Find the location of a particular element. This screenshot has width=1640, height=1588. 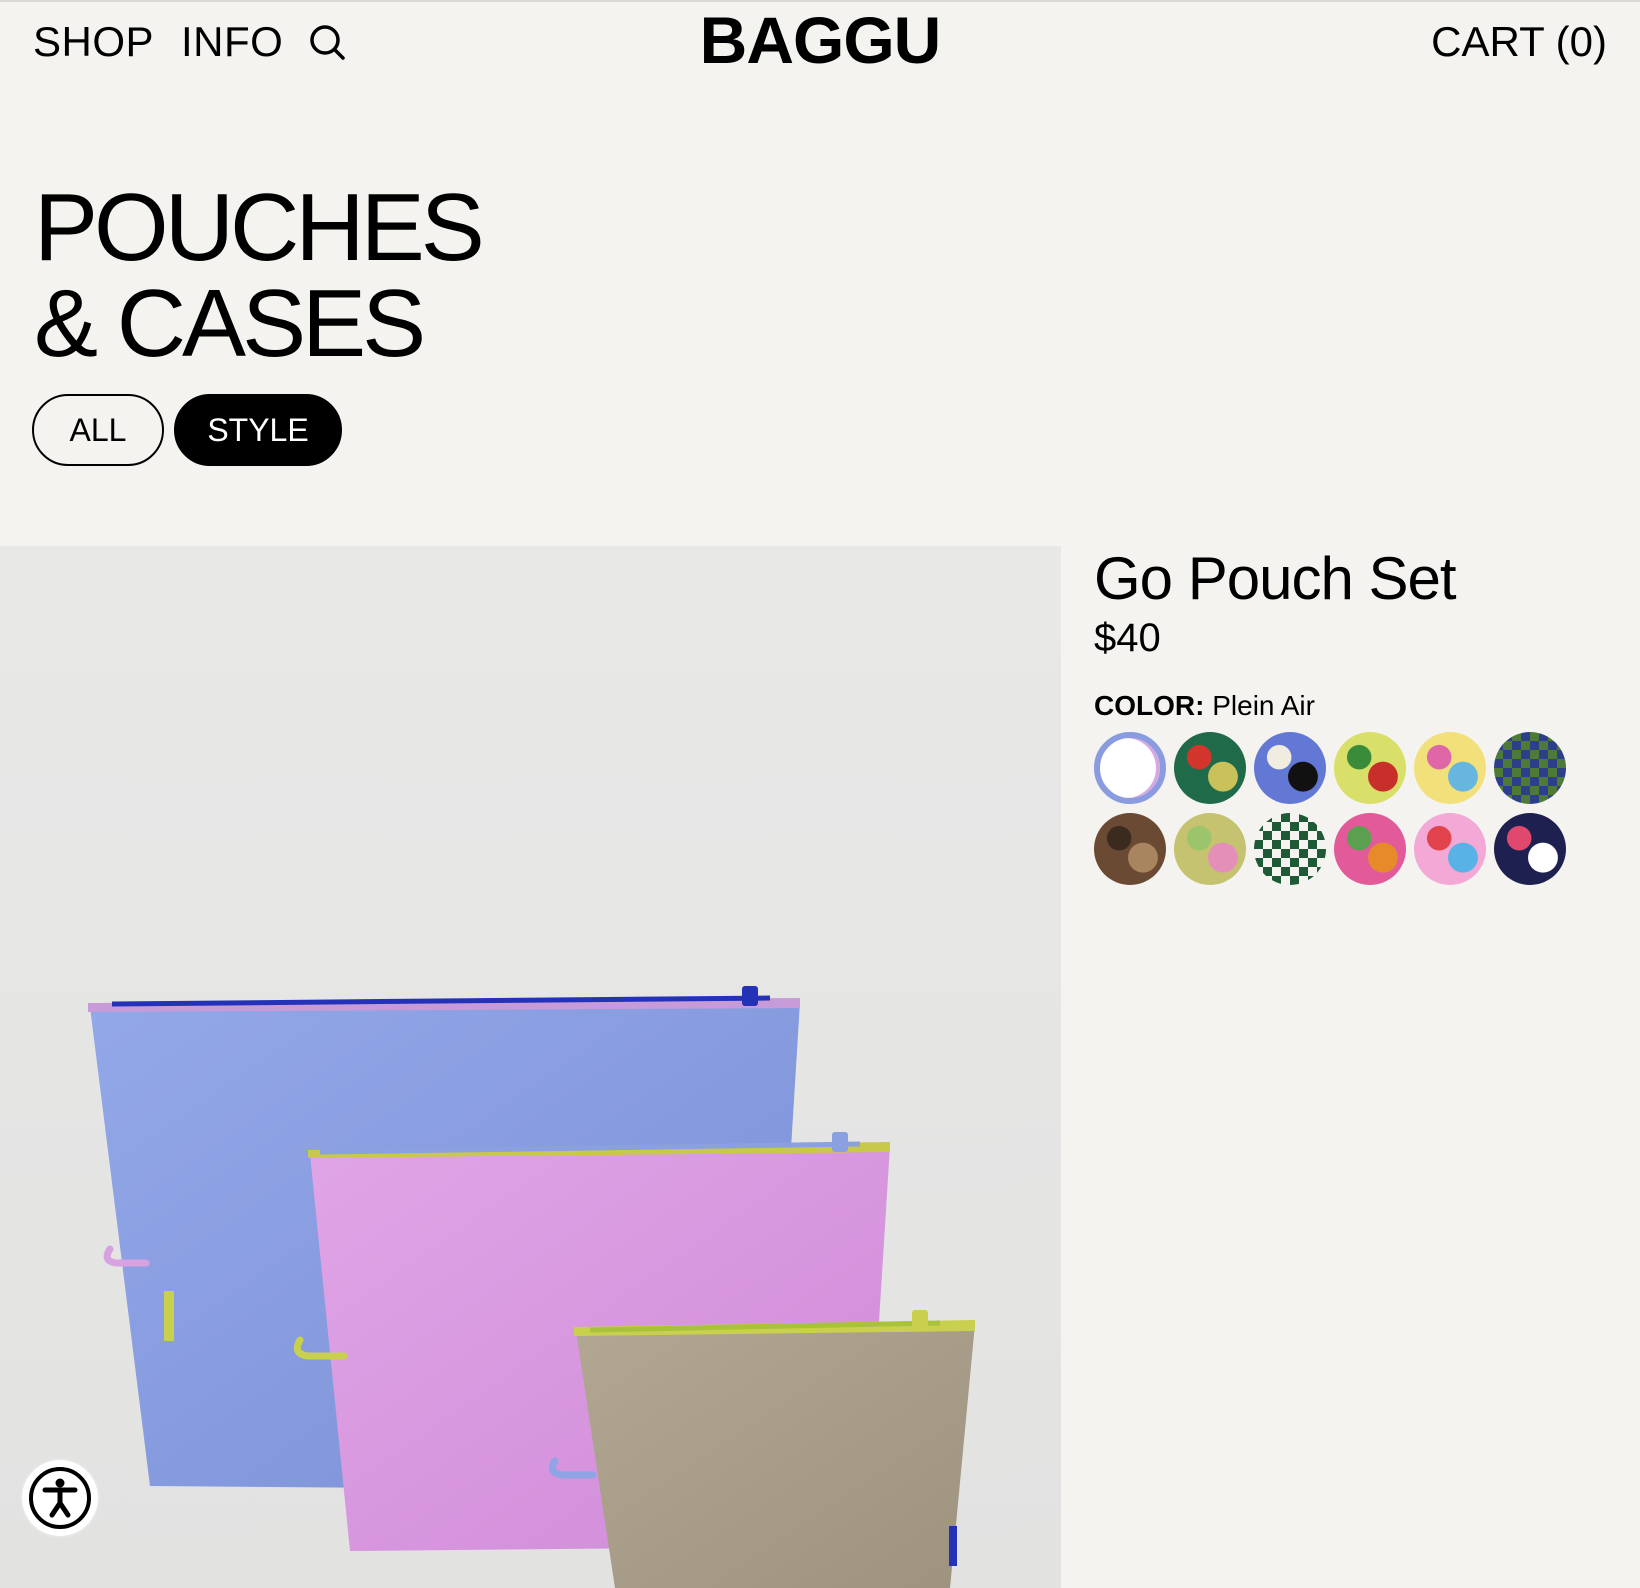

color-row: COLOR: Plein Air is located at coordinates (1354, 706).